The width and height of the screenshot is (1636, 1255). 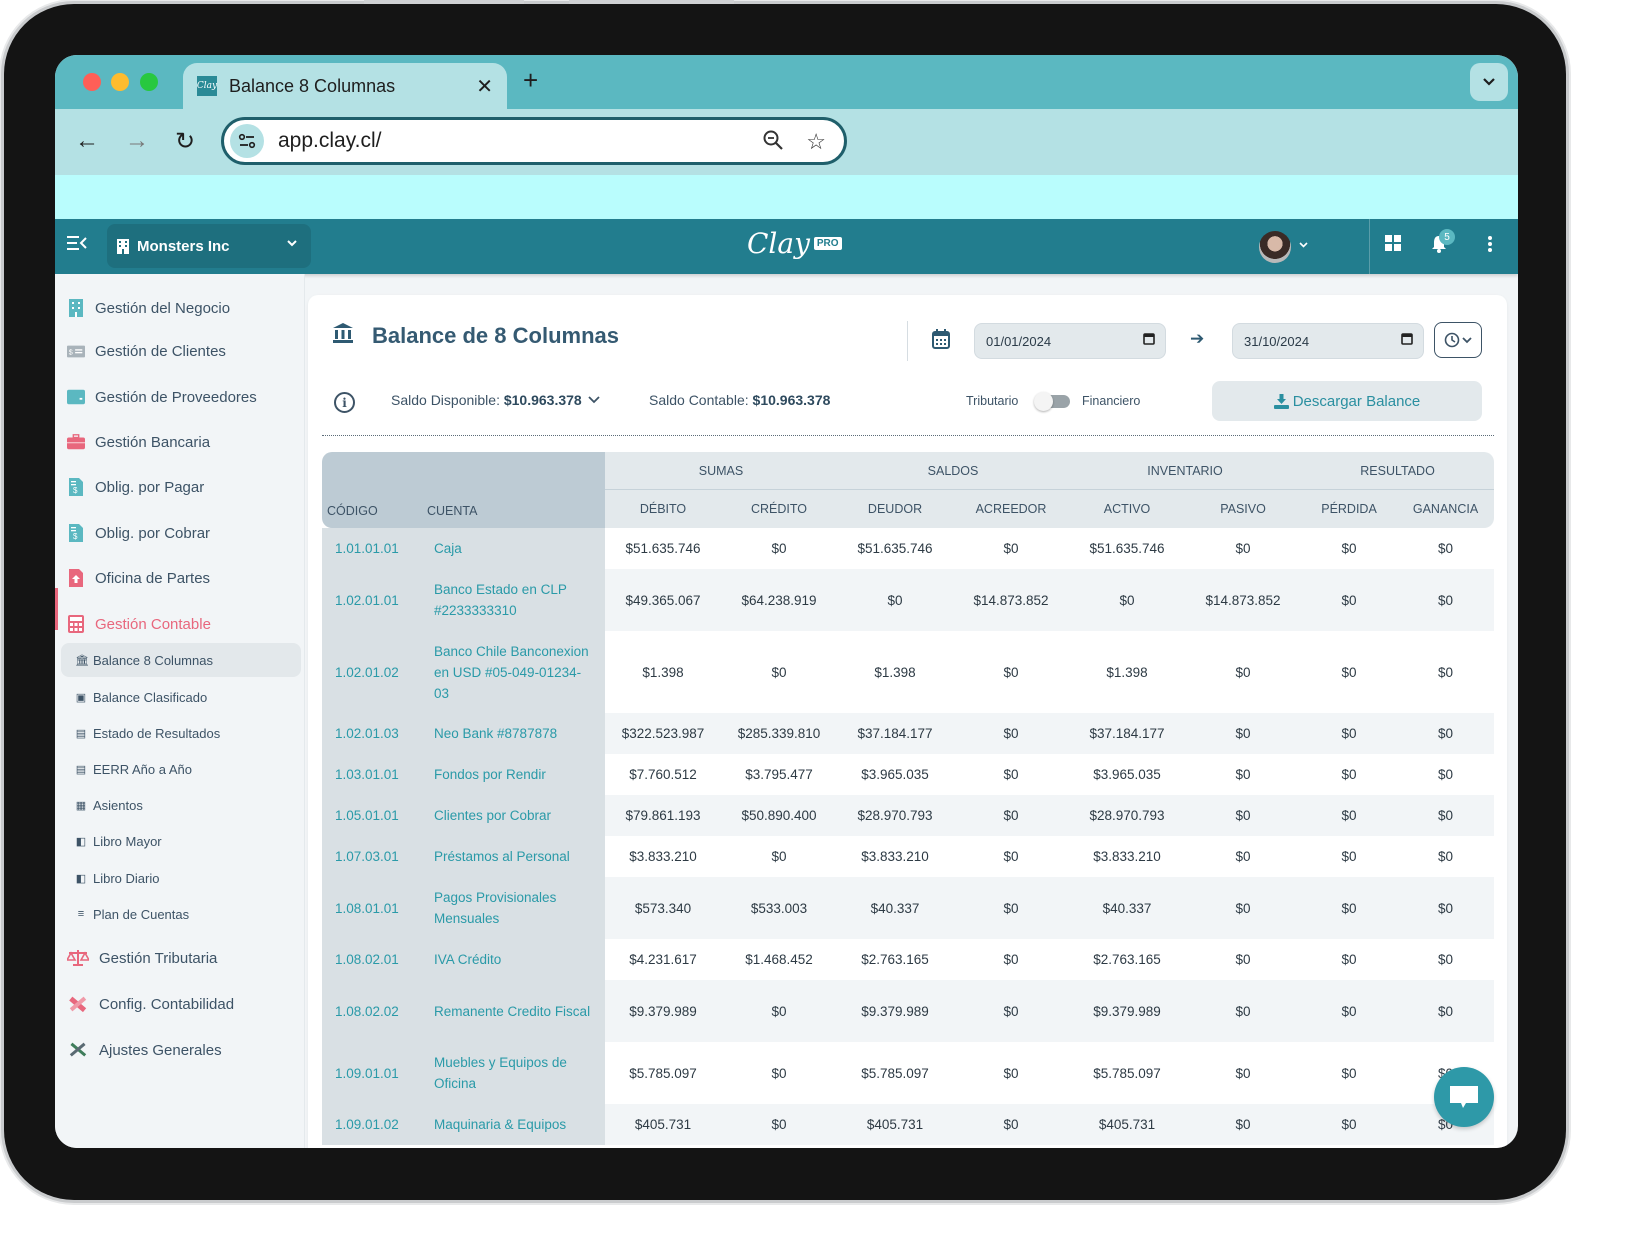 What do you see at coordinates (779, 509) in the screenshot?
I see `column-header-credito: CRÉDITO` at bounding box center [779, 509].